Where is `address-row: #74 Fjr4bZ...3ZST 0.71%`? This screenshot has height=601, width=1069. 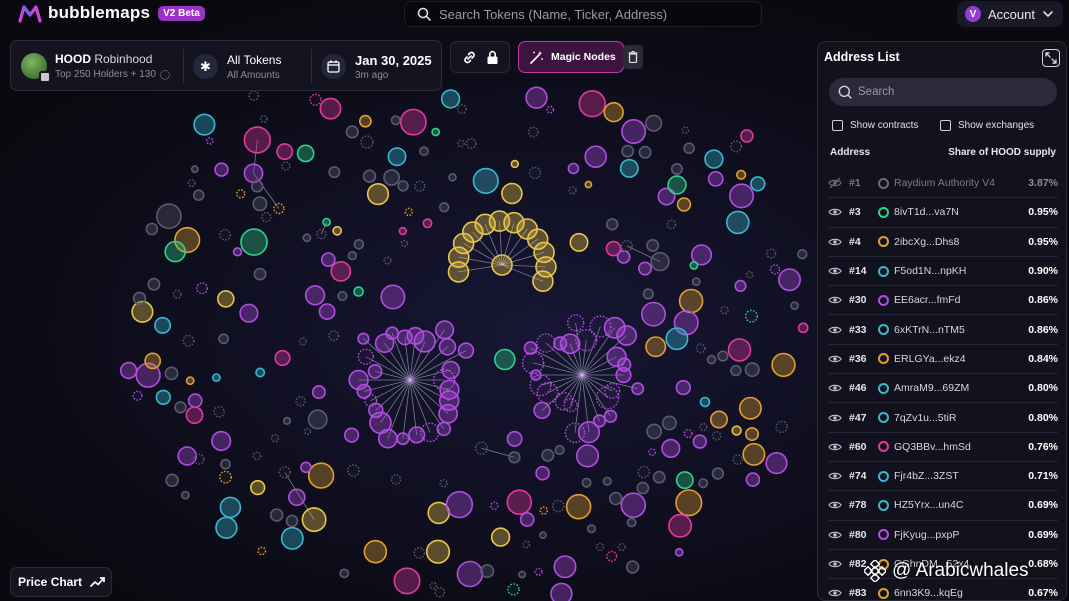 address-row: #74 Fjr4bZ...3ZST 0.71% is located at coordinates (943, 477).